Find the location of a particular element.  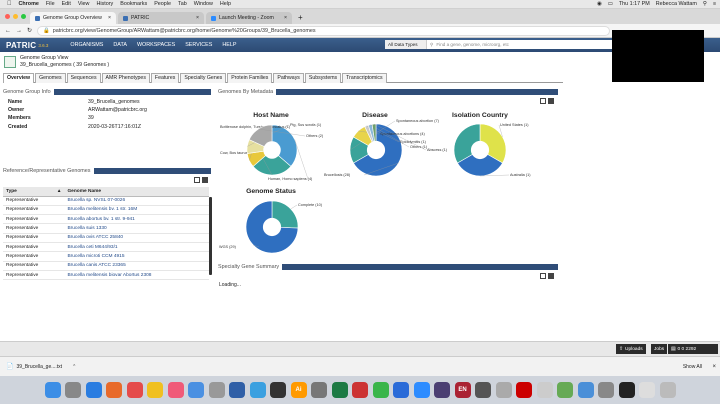

powerpoint-icon is located at coordinates (360, 390).